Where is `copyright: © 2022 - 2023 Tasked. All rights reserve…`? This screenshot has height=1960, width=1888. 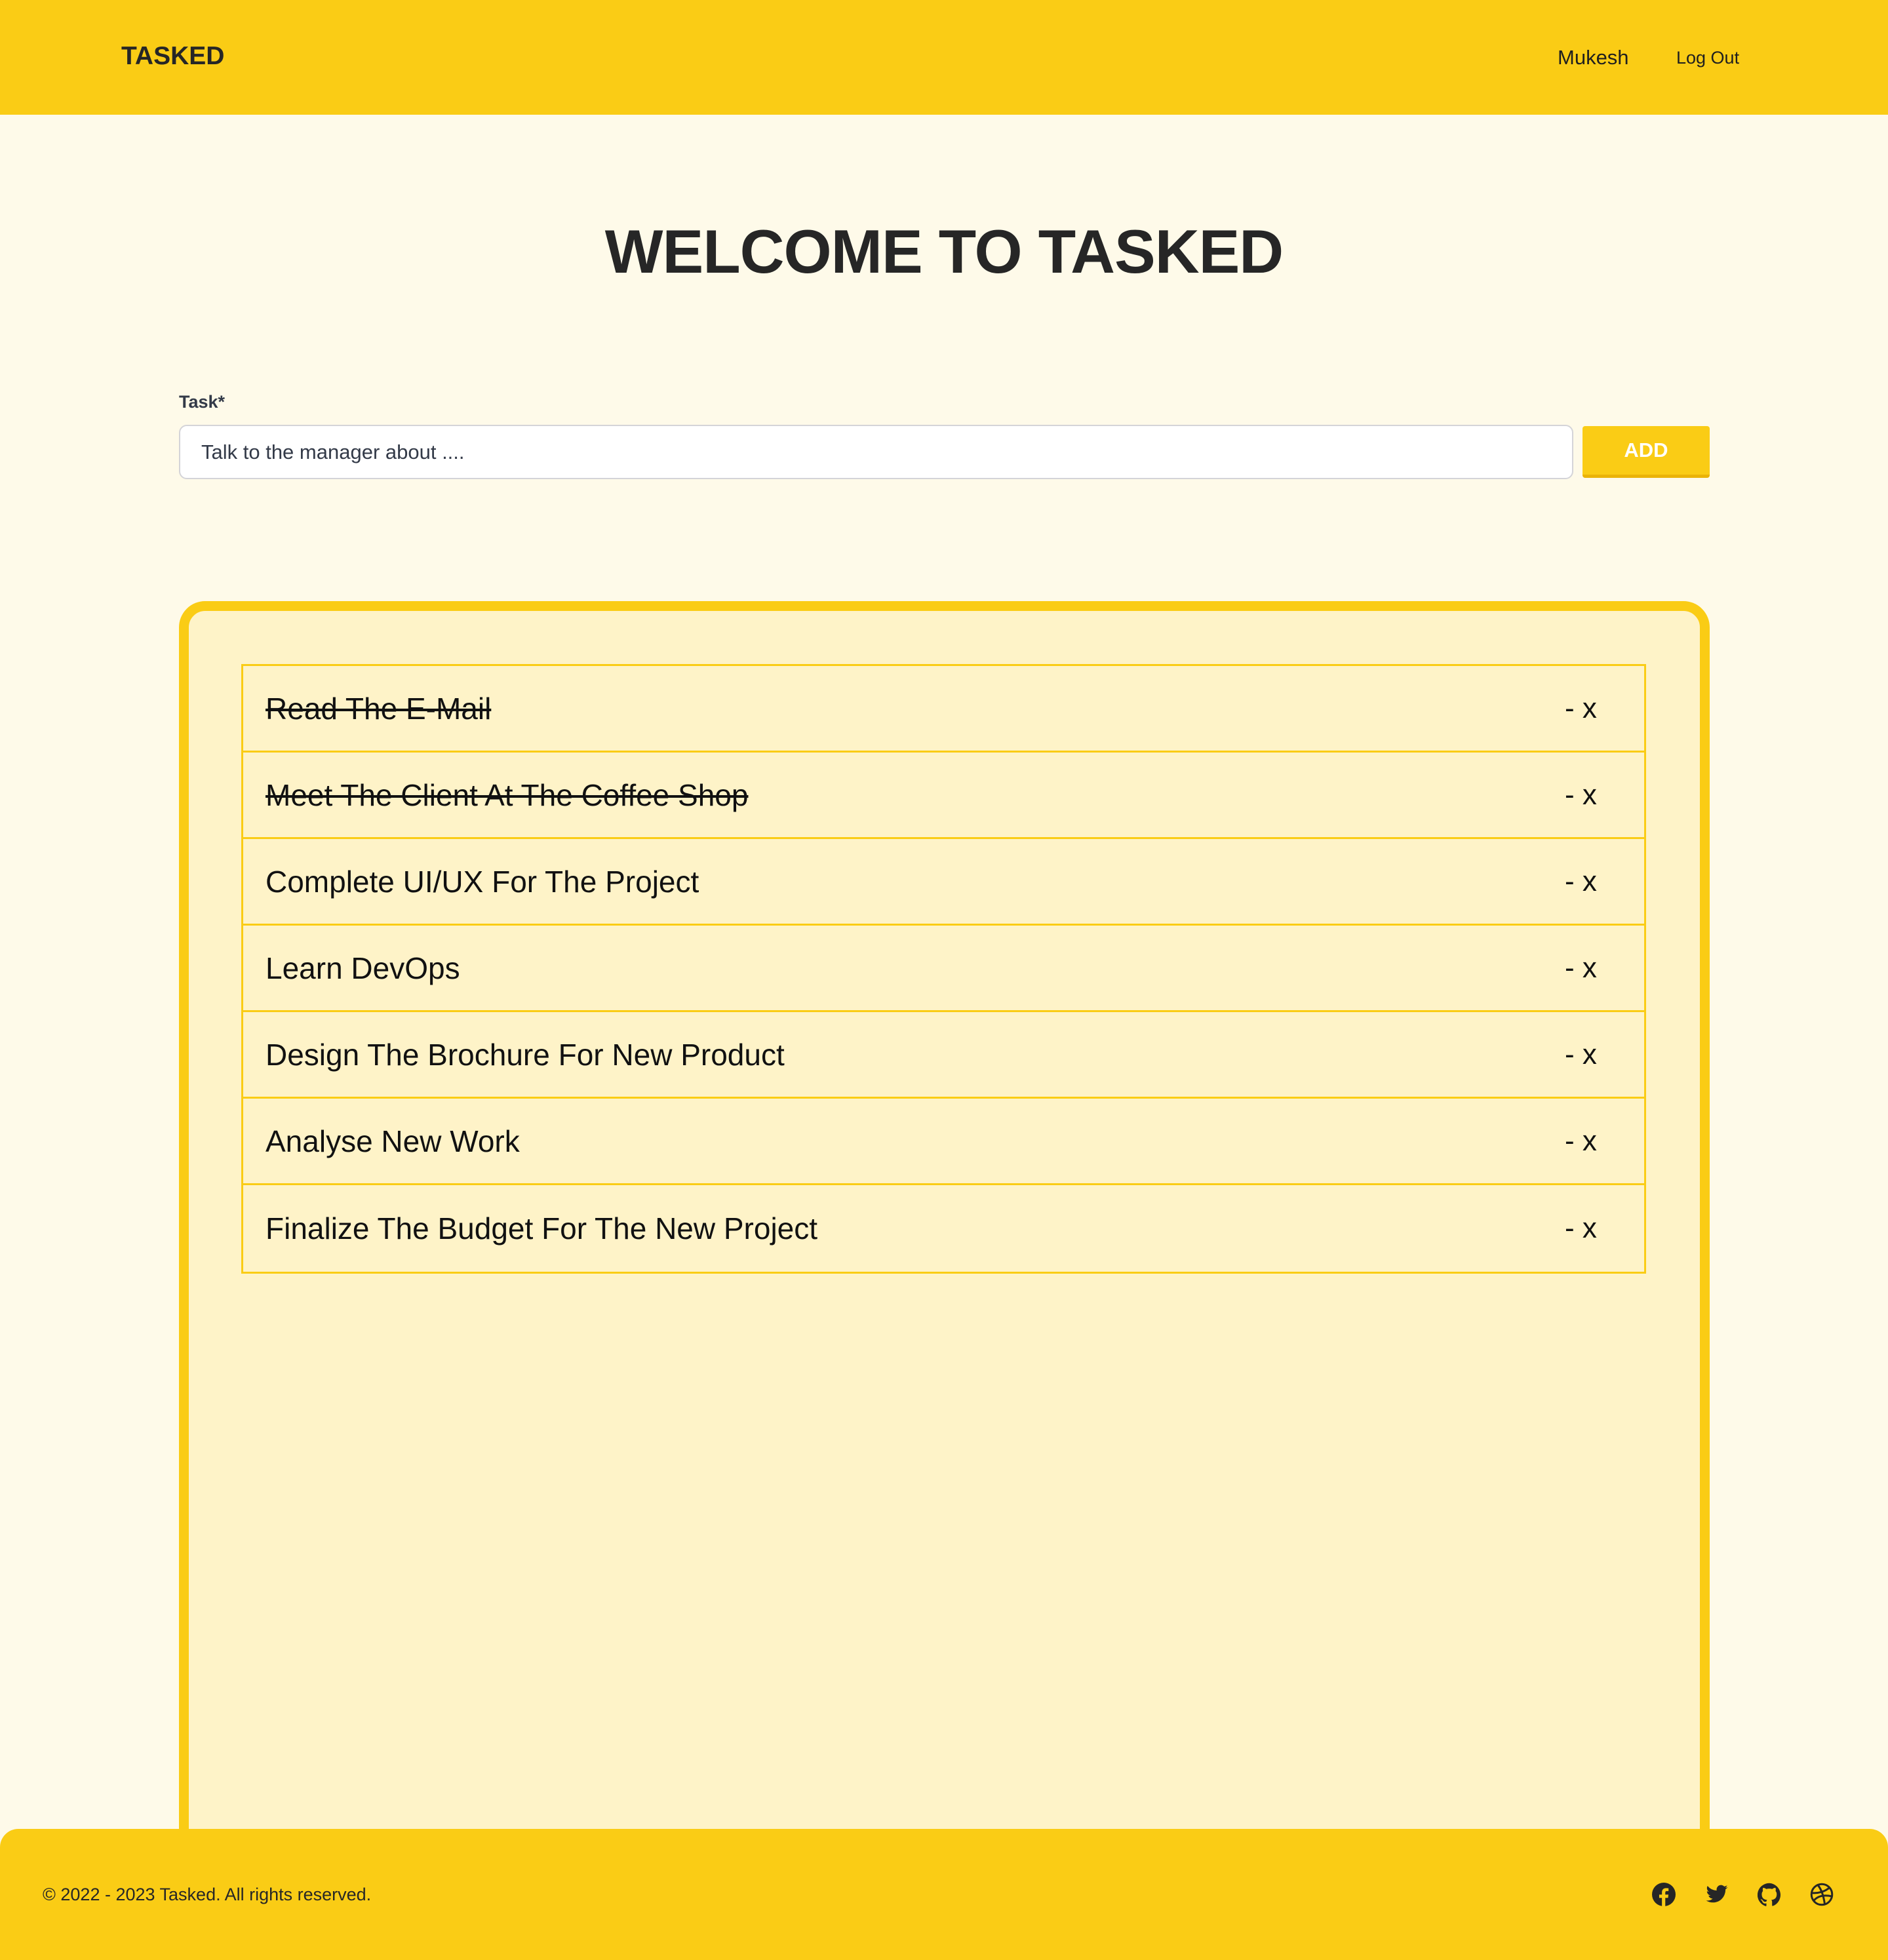 copyright: © 2022 - 2023 Tasked. All rights reserve… is located at coordinates (207, 1894).